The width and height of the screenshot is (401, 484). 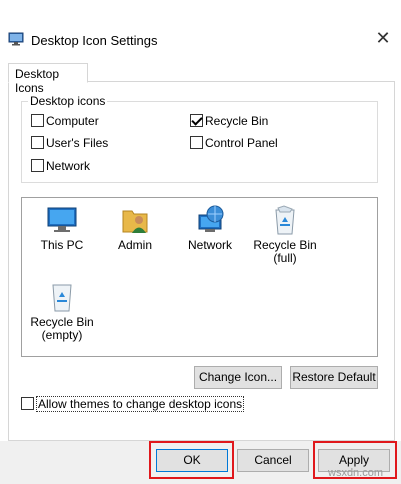 I want to click on network-globe-icon, so click(x=210, y=220).